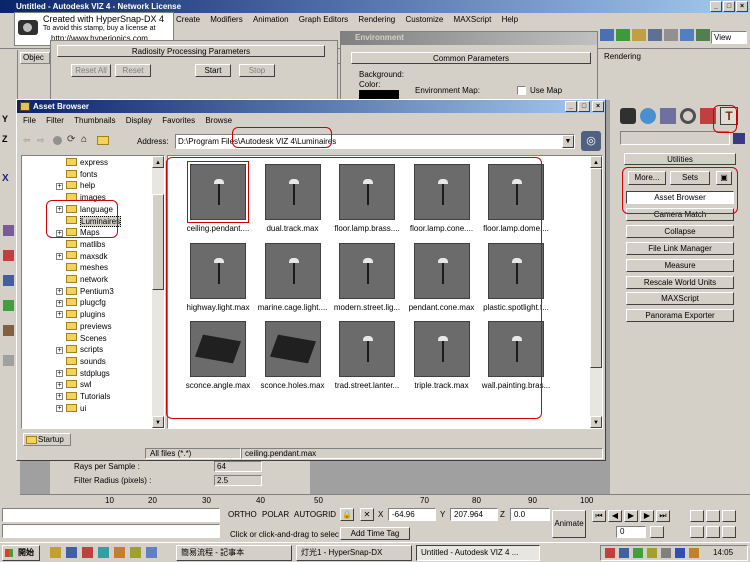 The width and height of the screenshot is (750, 562). What do you see at coordinates (158, 422) in the screenshot?
I see `scroll-down-icon: ▼` at bounding box center [158, 422].